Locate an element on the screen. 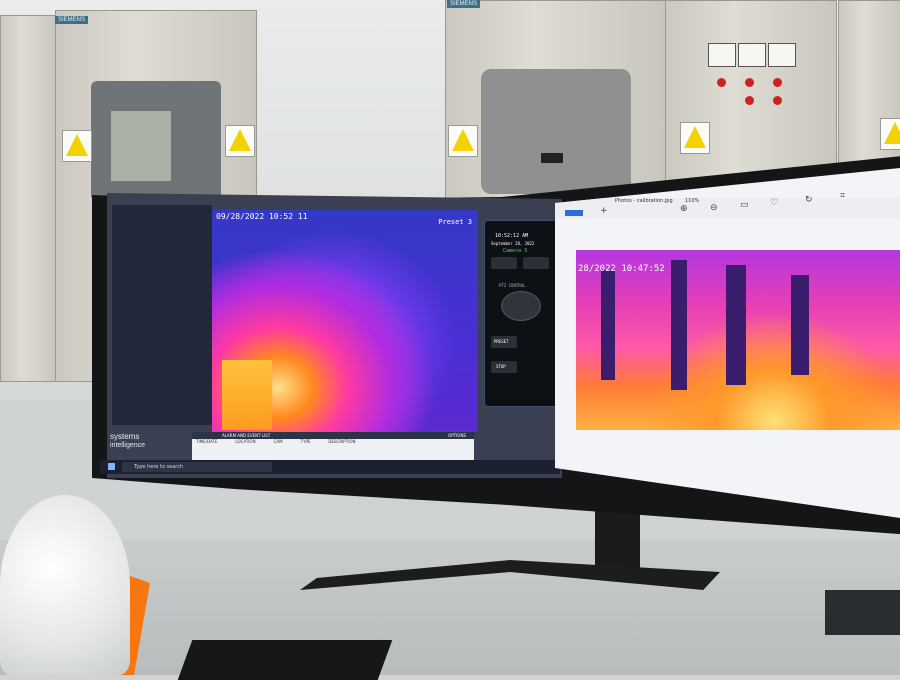 This screenshot has height=680, width=900. ptz-joystick is located at coordinates (521, 306).